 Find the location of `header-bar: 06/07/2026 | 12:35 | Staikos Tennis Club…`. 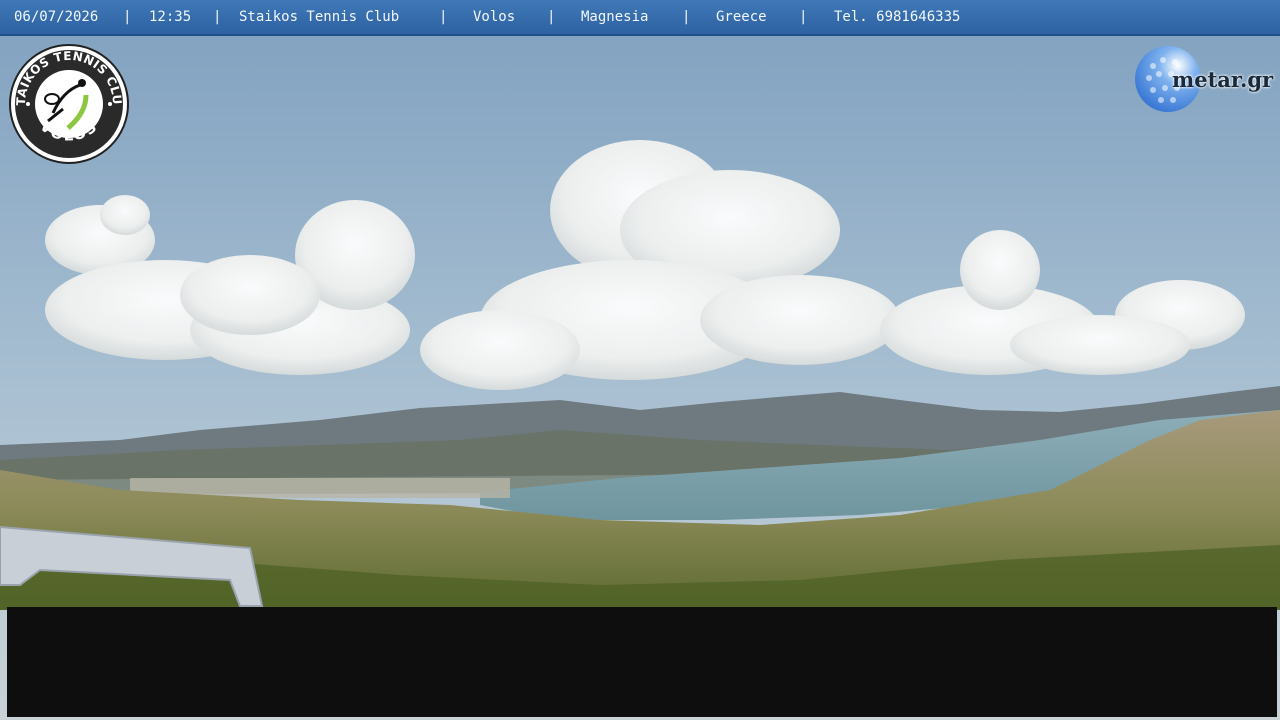

header-bar: 06/07/2026 | 12:35 | Staikos Tennis Club… is located at coordinates (640, 18).